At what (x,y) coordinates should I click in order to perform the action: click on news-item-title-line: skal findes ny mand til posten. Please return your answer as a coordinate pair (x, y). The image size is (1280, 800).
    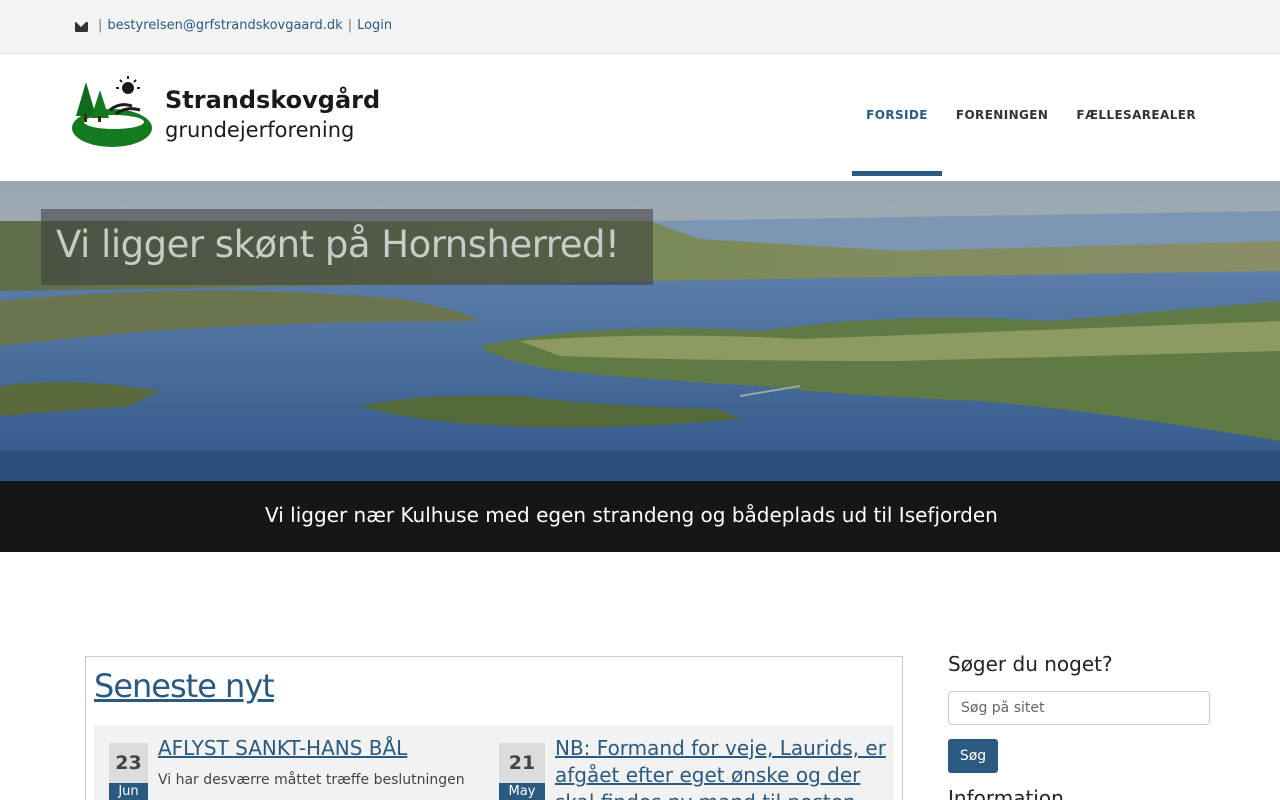
    Looking at the image, I should click on (720, 794).